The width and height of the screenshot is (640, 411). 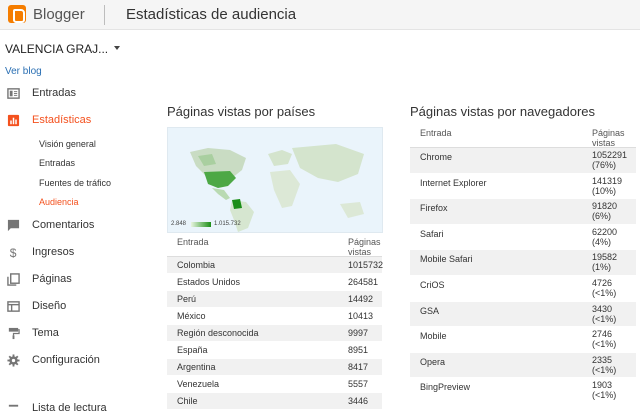 I want to click on dollar-icon: $, so click(x=13, y=252).